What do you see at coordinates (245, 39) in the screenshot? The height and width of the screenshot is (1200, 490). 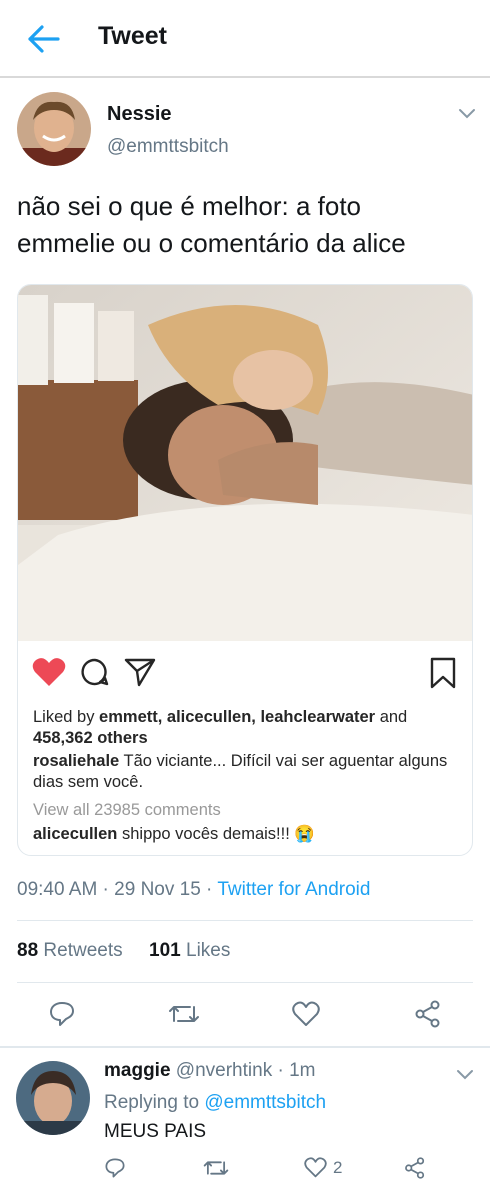 I see `top-bar: Tweet` at bounding box center [245, 39].